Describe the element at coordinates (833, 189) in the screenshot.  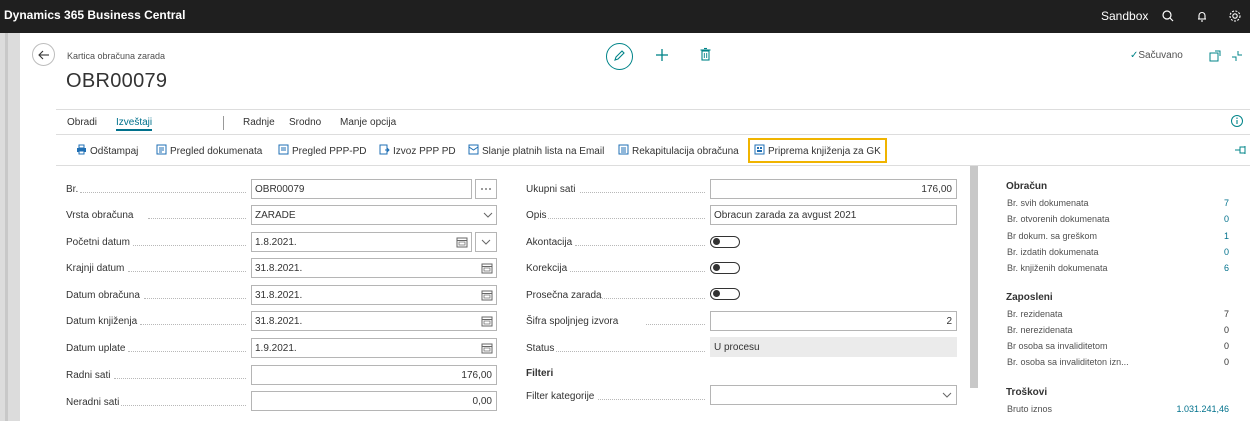
I see `ukupni-sati-field: 176,00` at that location.